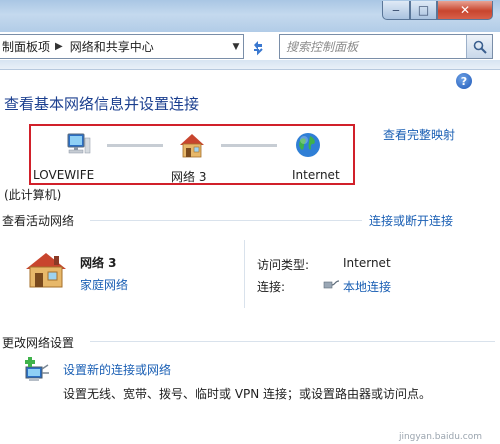  I want to click on access-type-value: Internet, so click(367, 263).